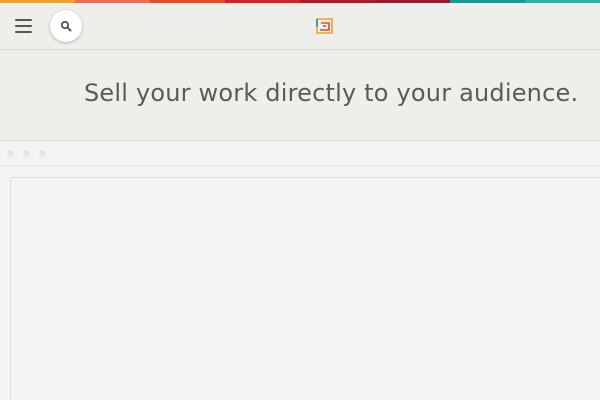 The height and width of the screenshot is (400, 600). I want to click on loading-dots, so click(26, 153).